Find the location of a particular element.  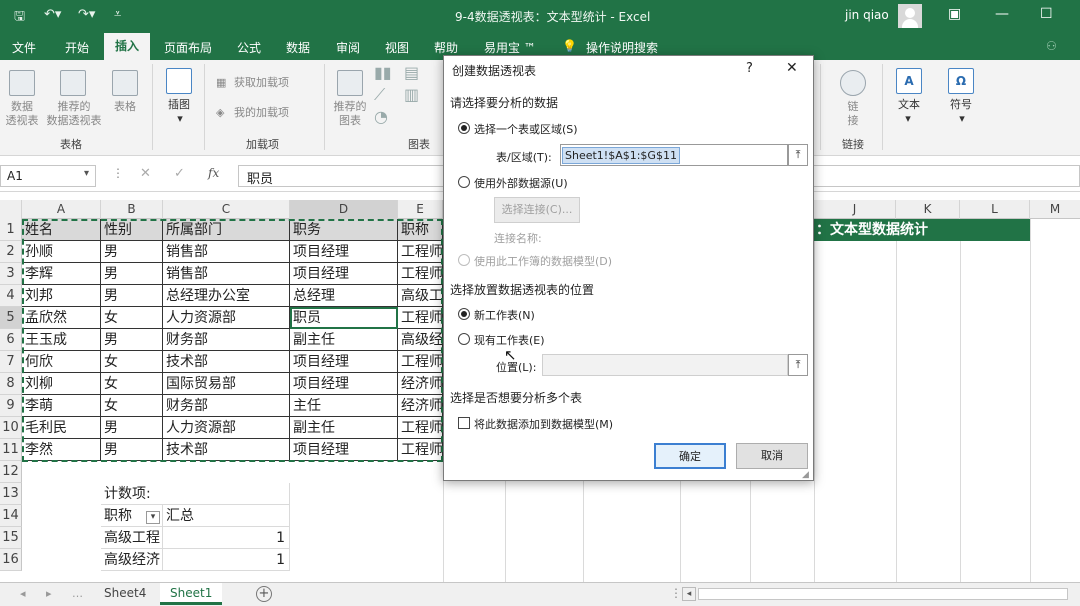

column-header-a: A is located at coordinates (61, 209).